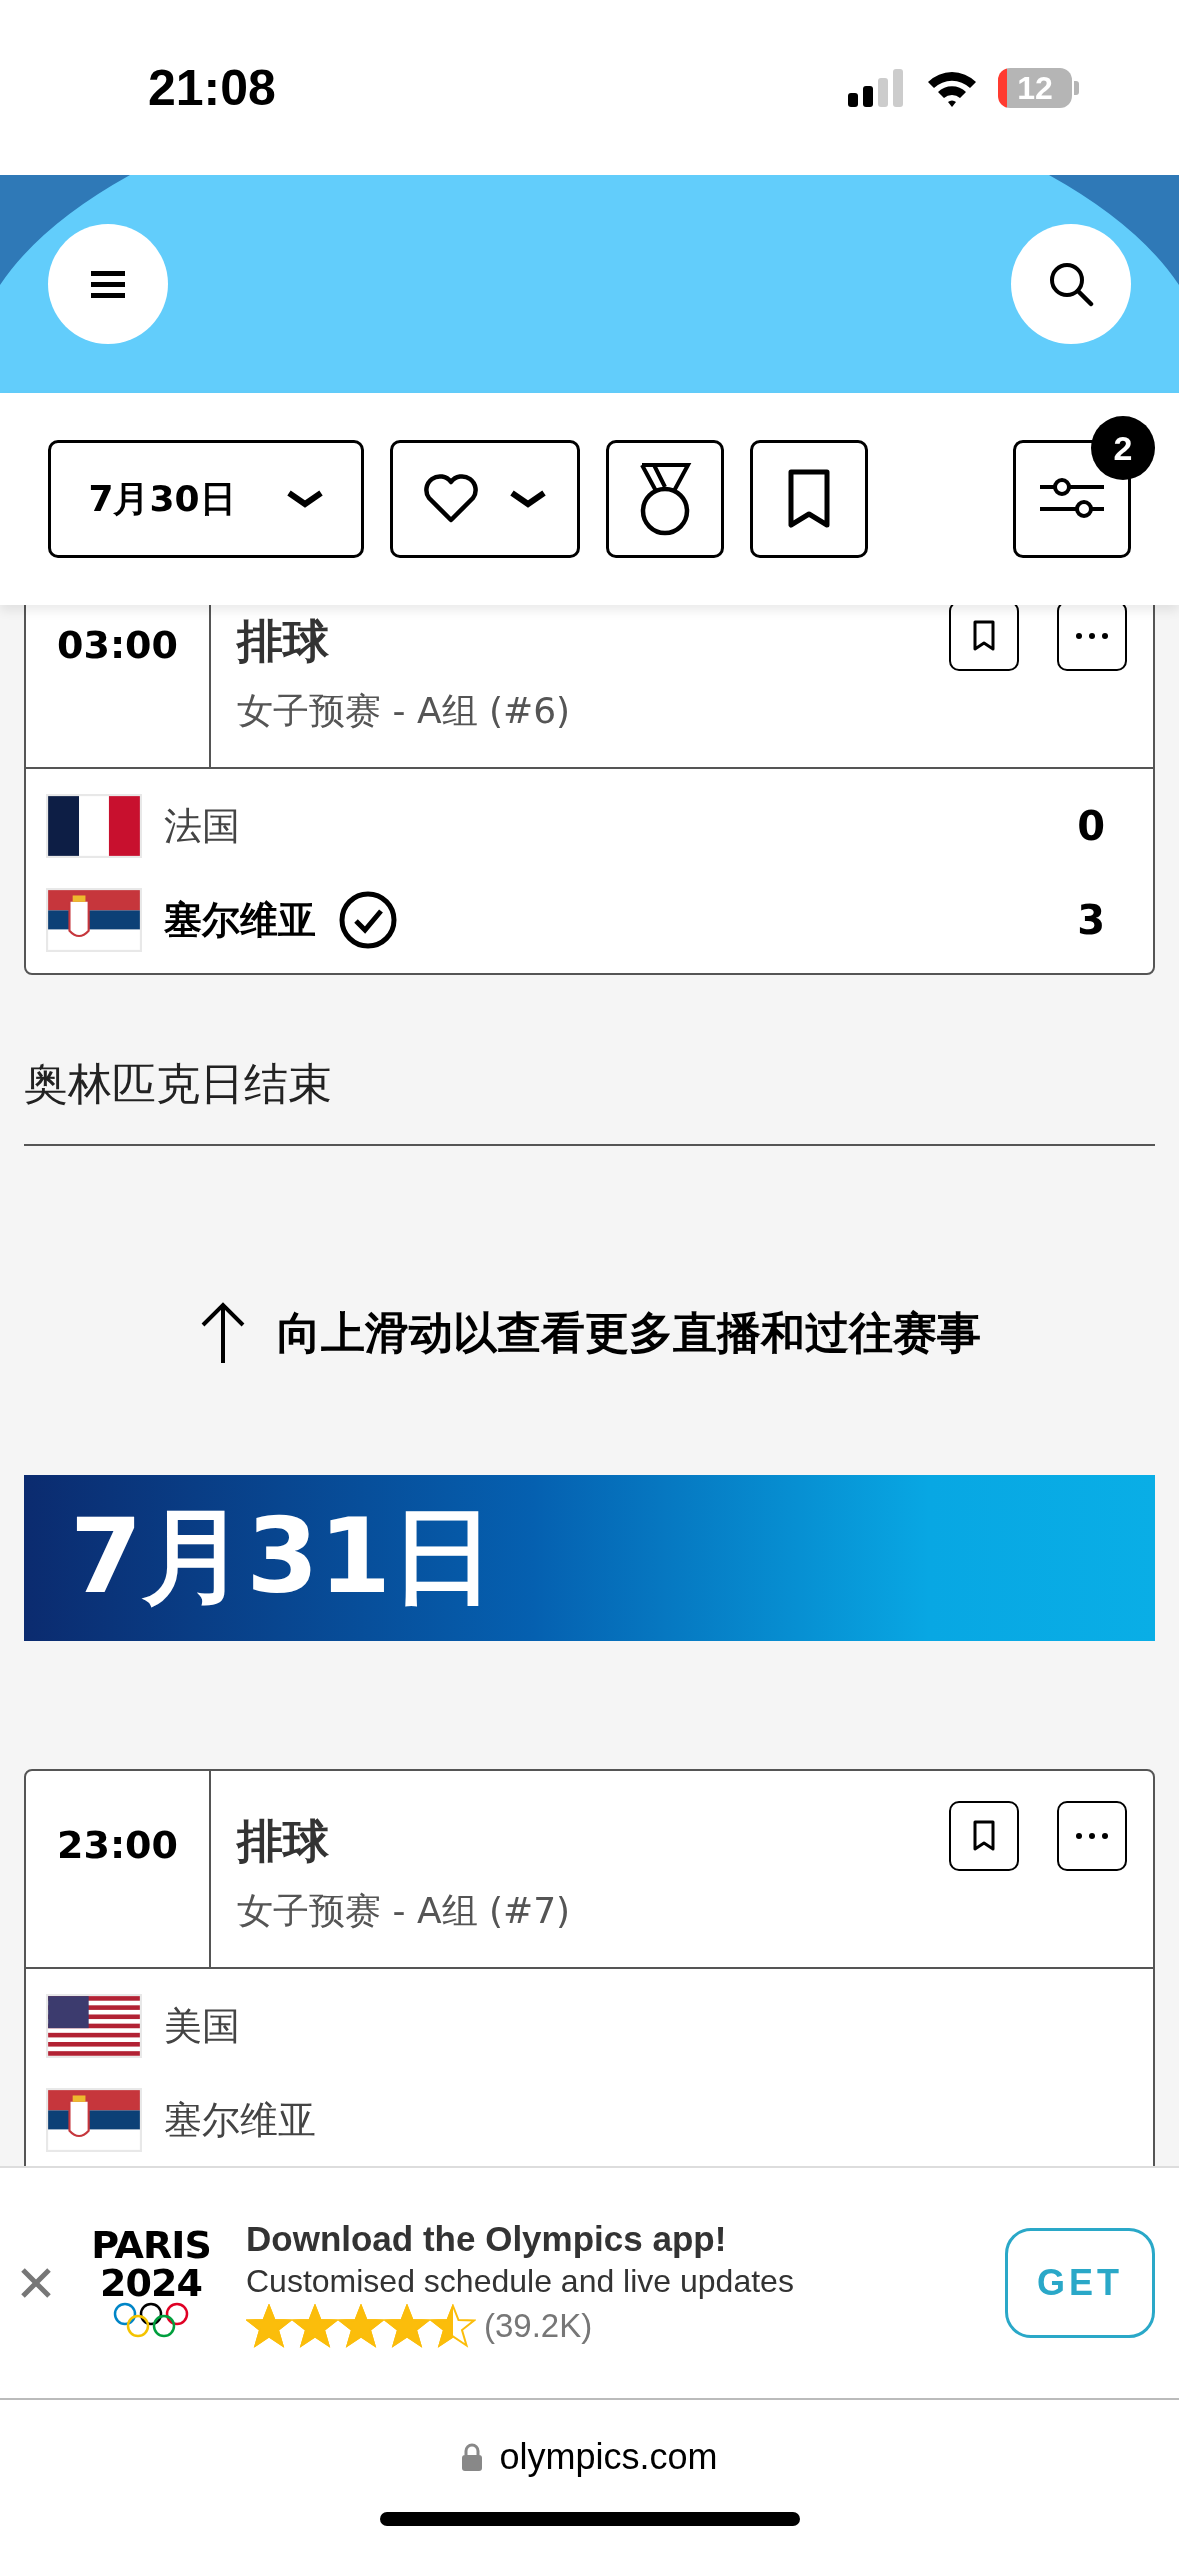 This screenshot has width=1179, height=2556. What do you see at coordinates (877, 87) in the screenshot?
I see `signal-icon` at bounding box center [877, 87].